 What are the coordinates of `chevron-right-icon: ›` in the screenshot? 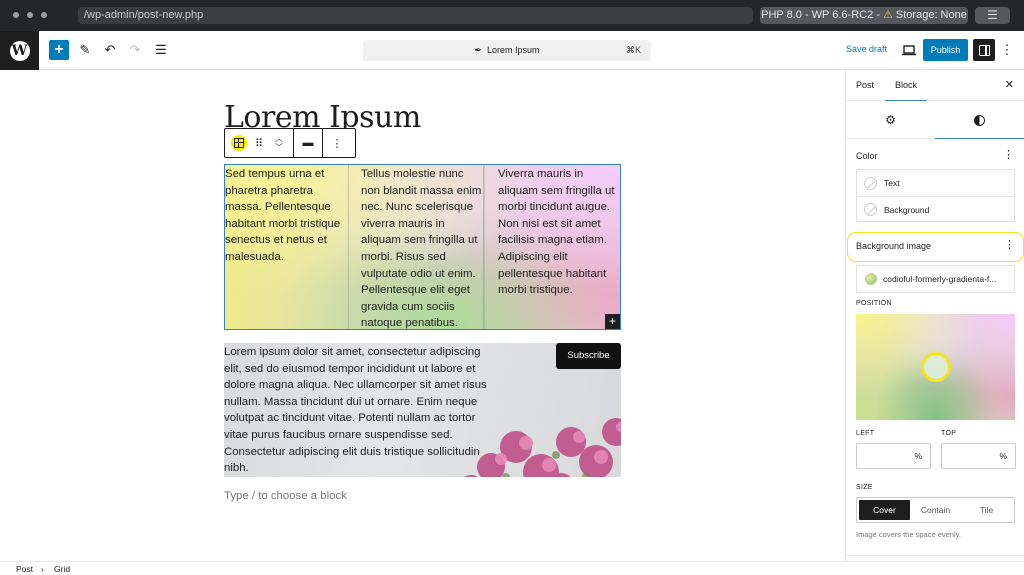 It's located at (42, 569).